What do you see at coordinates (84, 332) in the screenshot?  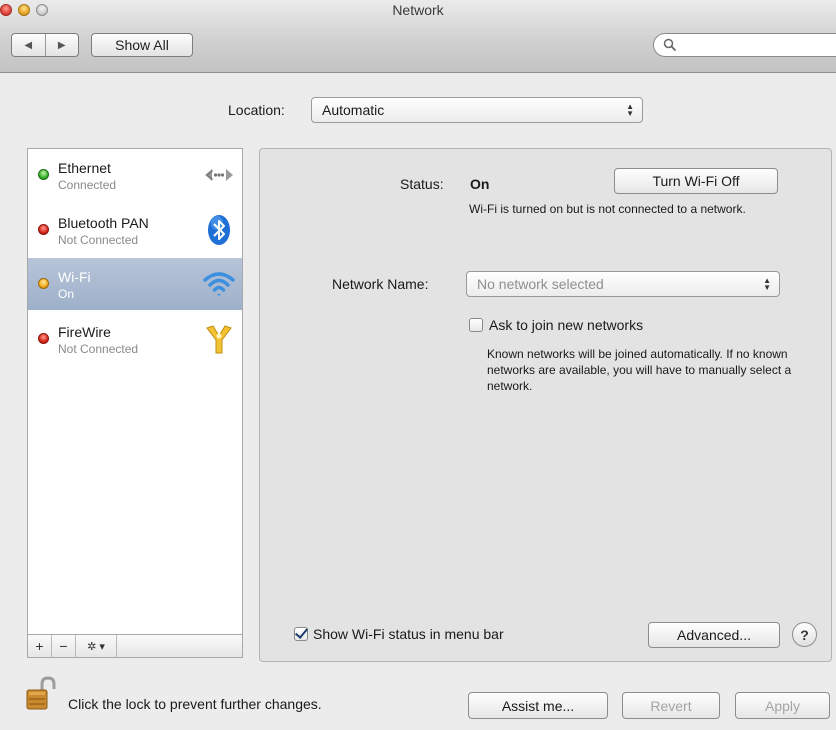 I see `service-name: FireWire` at bounding box center [84, 332].